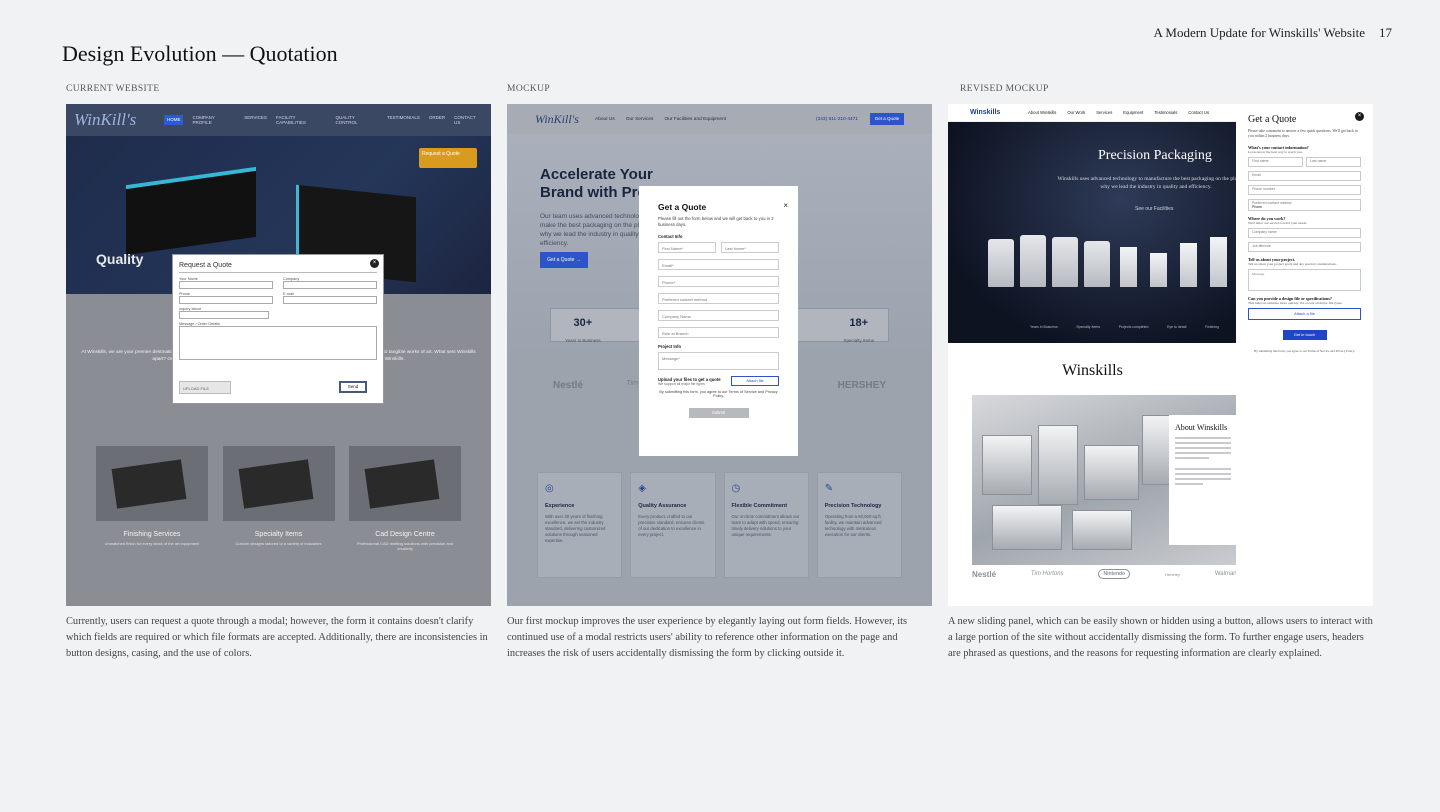 The image size is (1440, 812). I want to click on inquiry-input, so click(224, 315).